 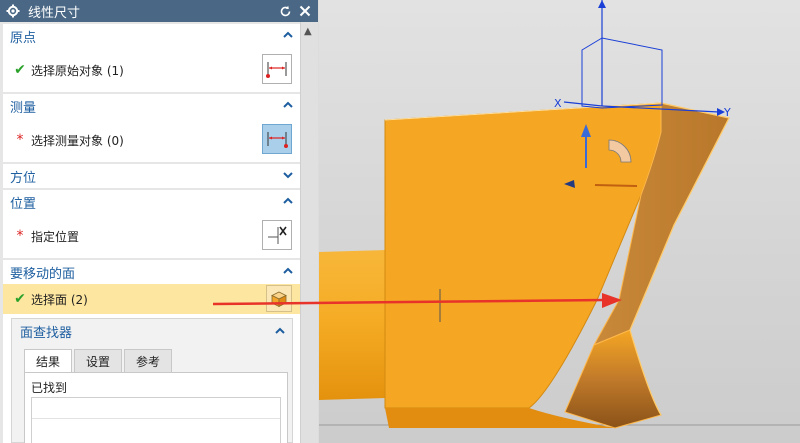 What do you see at coordinates (151, 299) in the screenshot?
I see `select-face-row: ✔ 选择面 (2)` at bounding box center [151, 299].